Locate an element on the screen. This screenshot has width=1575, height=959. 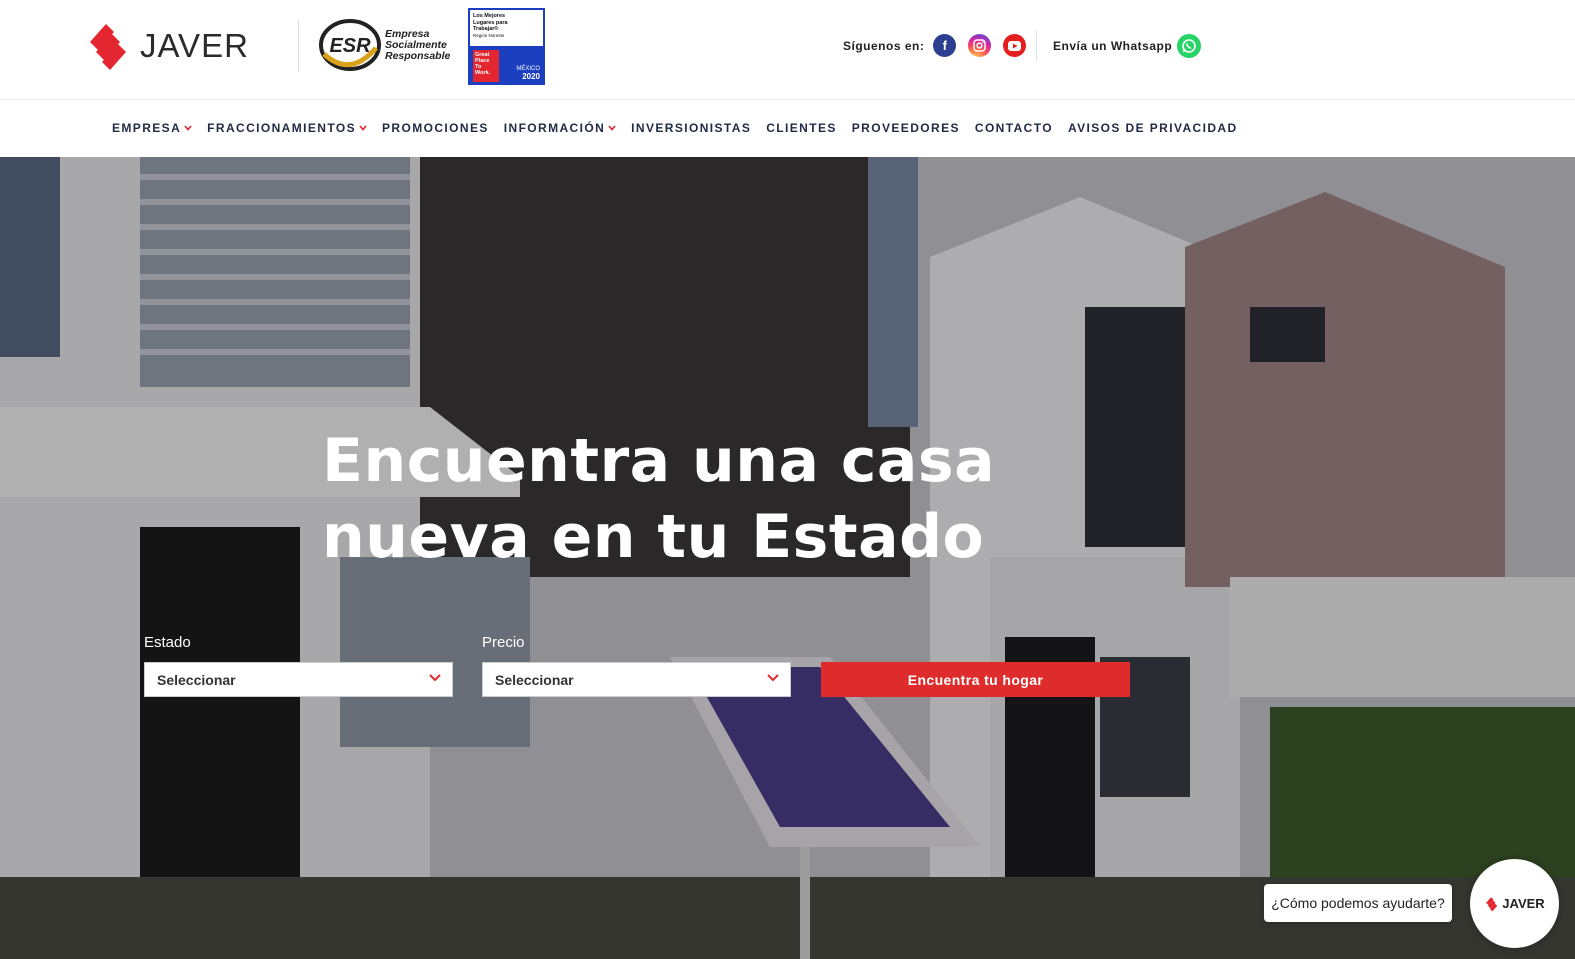
brand-name: JAVER is located at coordinates (194, 45).